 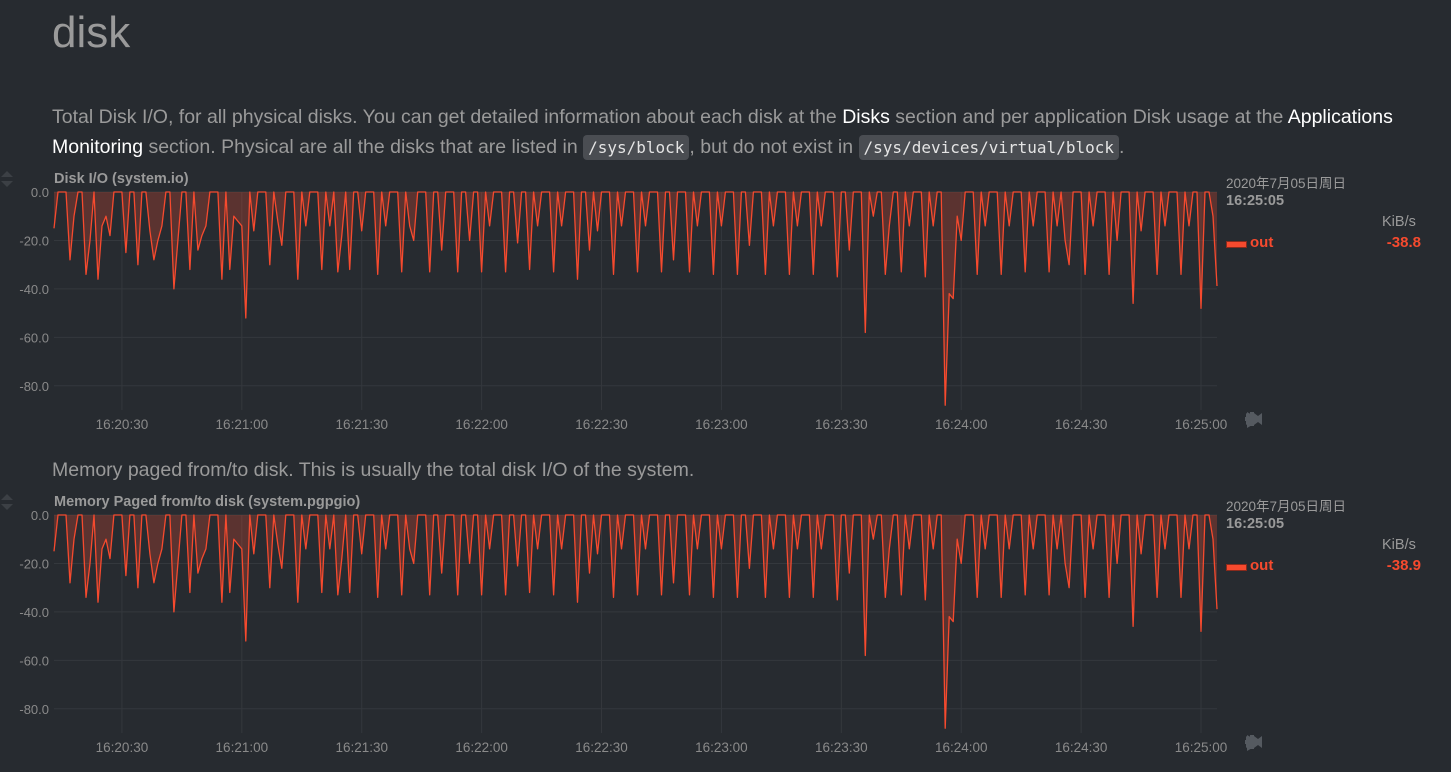 What do you see at coordinates (774, 147) in the screenshot?
I see `description-text: , but do not exist in` at bounding box center [774, 147].